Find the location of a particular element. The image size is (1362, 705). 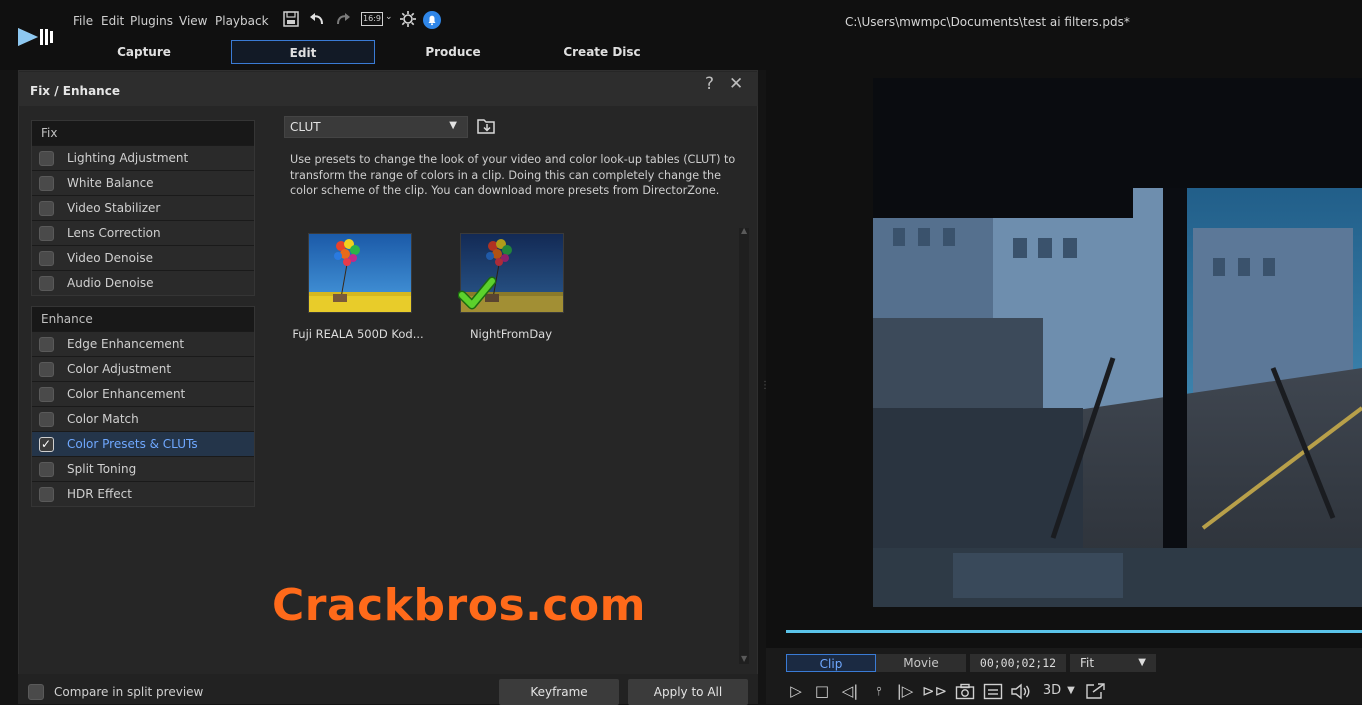

enhance-item-color-enhancement: Color Enhancement is located at coordinates (143, 393).